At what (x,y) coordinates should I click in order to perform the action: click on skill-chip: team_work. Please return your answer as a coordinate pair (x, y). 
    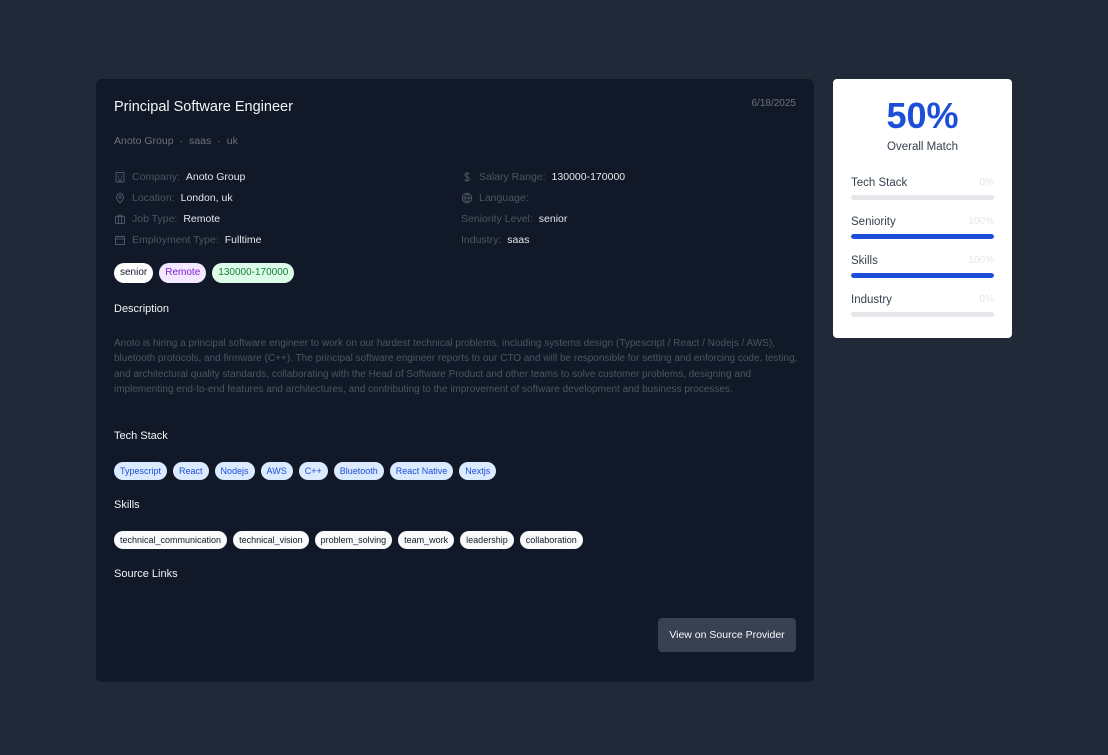
    Looking at the image, I should click on (426, 540).